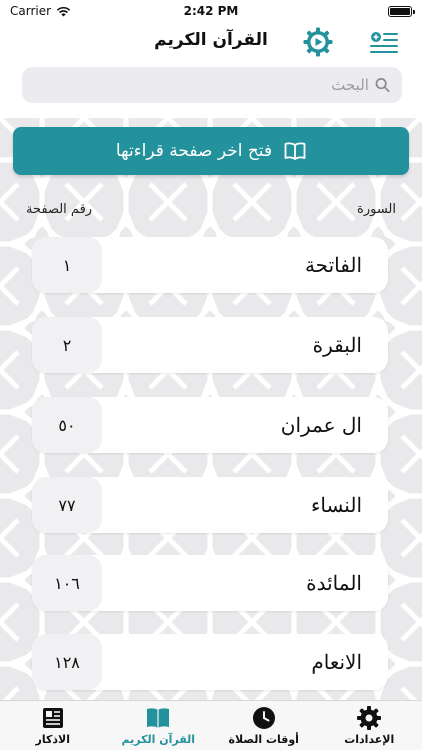 This screenshot has height=750, width=422. I want to click on surah-row: ١٢٨ الانعام, so click(210, 662).